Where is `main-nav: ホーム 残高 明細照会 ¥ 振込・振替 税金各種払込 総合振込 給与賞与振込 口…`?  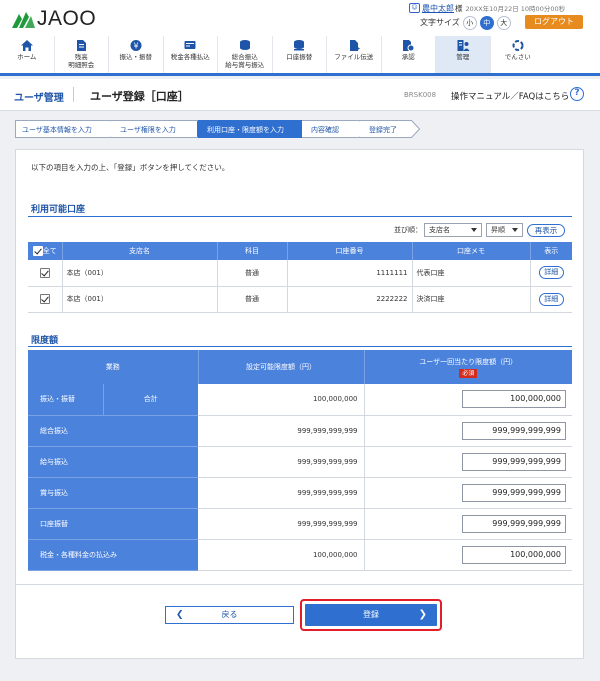
main-nav: ホーム 残高 明細照会 ¥ 振込・振替 税金各種払込 総合振込 給与賞与振込 口… is located at coordinates (300, 56).